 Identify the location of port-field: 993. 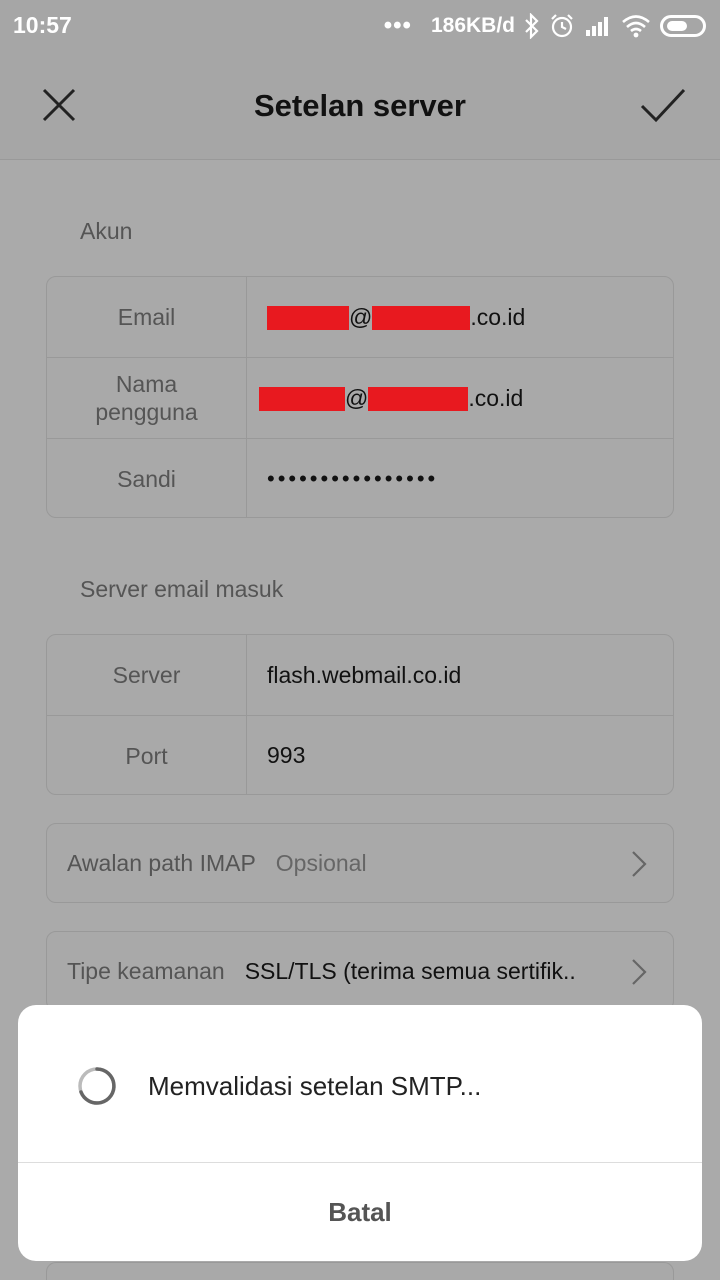
(276, 755).